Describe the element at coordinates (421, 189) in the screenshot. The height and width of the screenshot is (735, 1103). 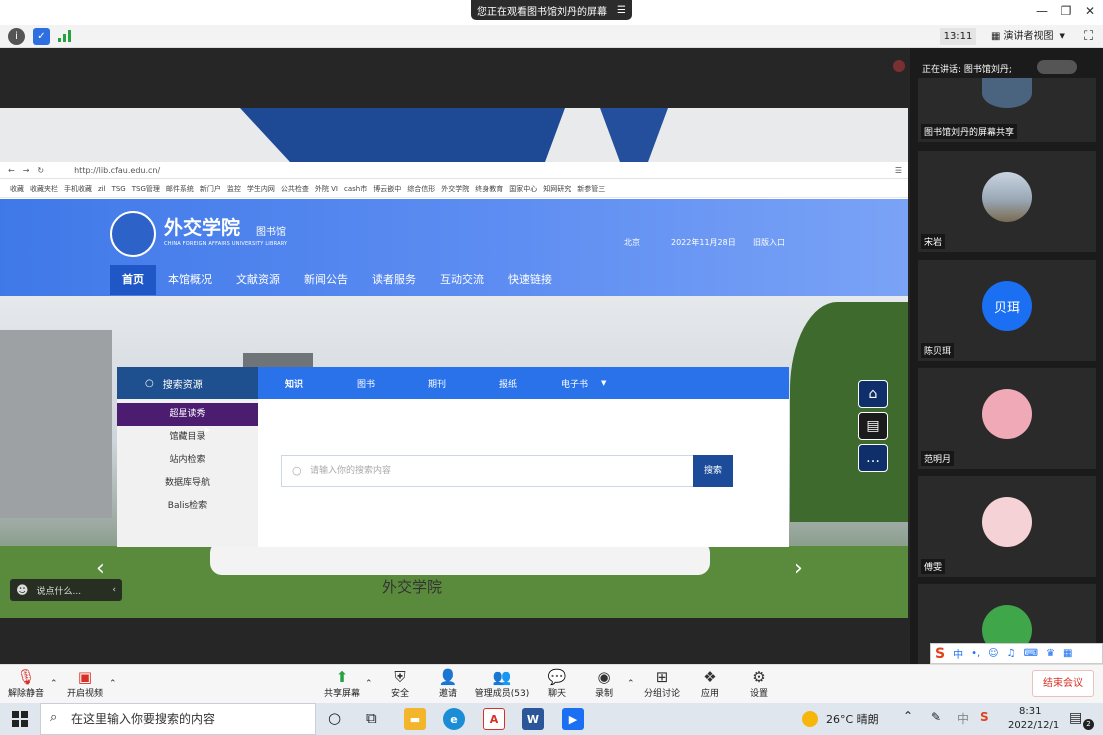
I see `bookmark-item: 综合信形` at that location.